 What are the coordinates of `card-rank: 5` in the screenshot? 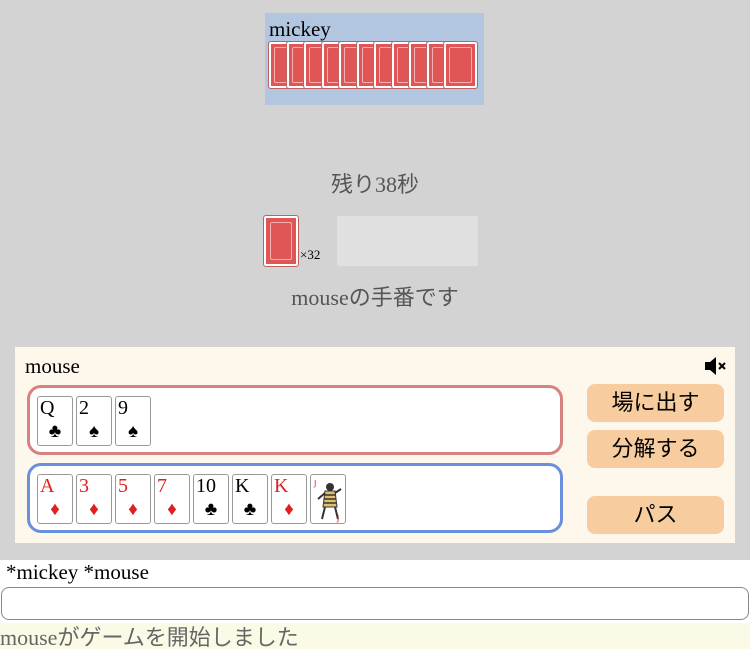 It's located at (123, 486).